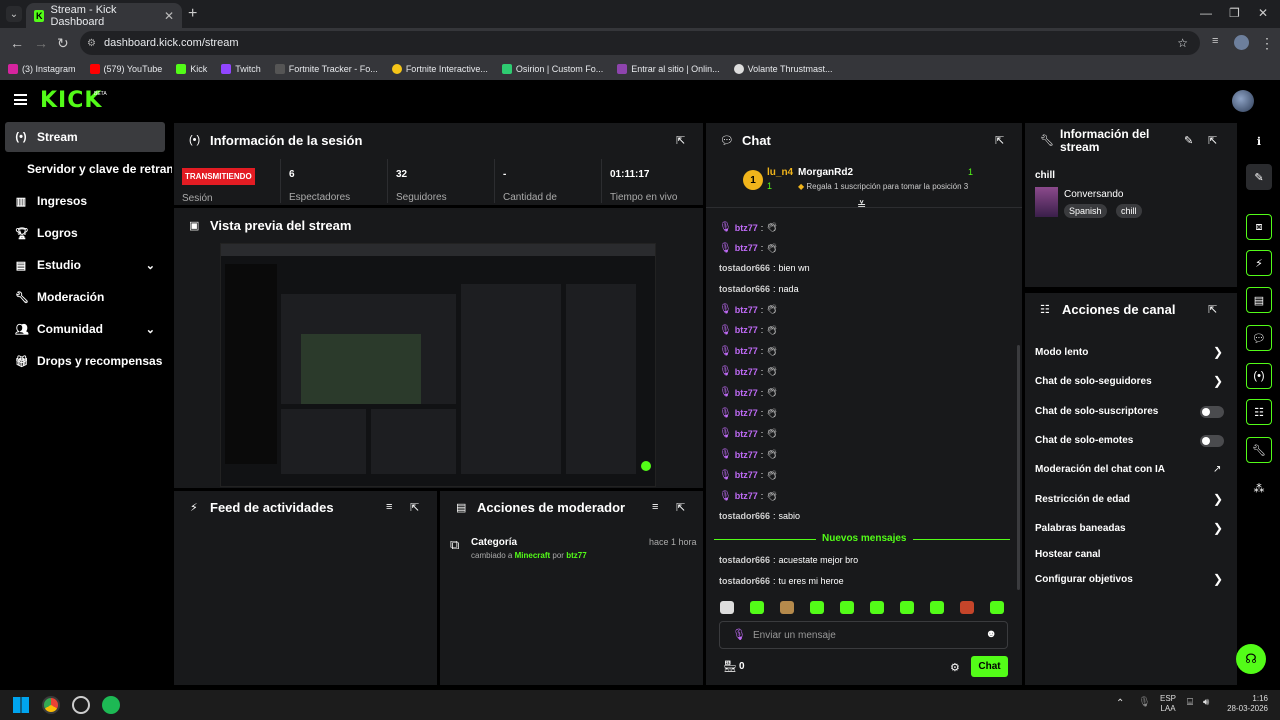 The height and width of the screenshot is (720, 1280). What do you see at coordinates (85, 265) in the screenshot?
I see `sidebar-item-estudio: ▤ Estudio ⌄` at bounding box center [85, 265].